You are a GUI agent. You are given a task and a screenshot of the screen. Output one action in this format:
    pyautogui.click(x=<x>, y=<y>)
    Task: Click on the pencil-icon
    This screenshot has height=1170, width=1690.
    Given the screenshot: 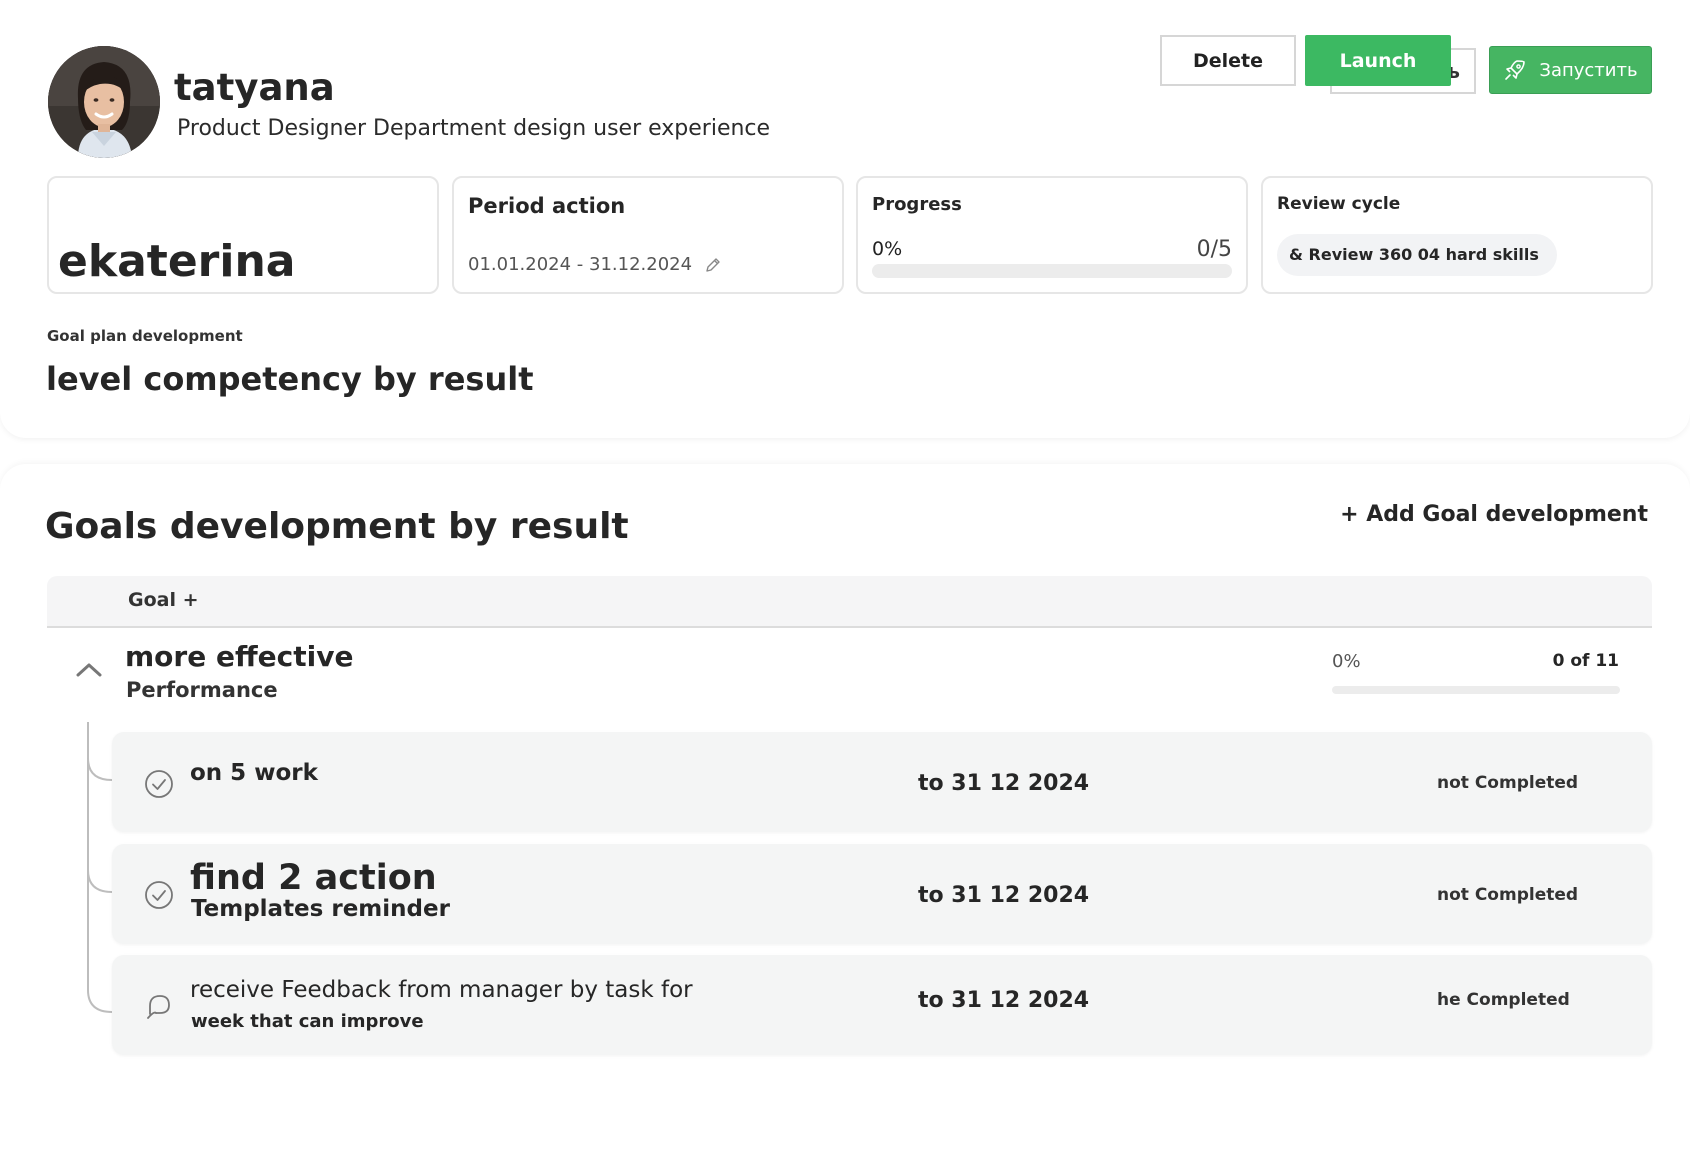 What is the action you would take?
    pyautogui.click(x=713, y=265)
    